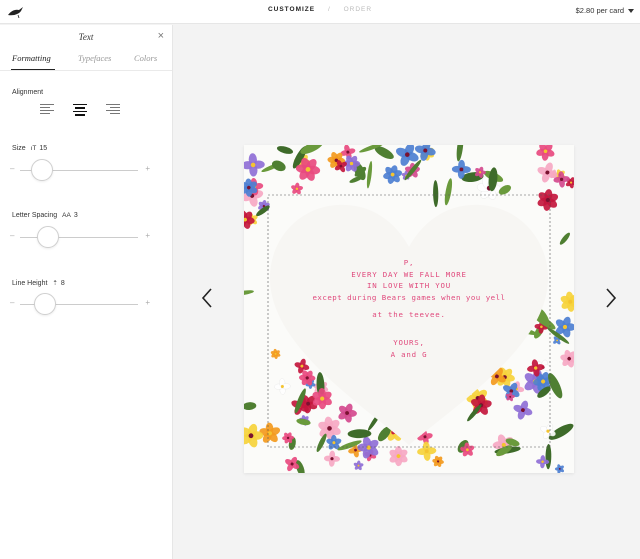  What do you see at coordinates (599, 10) in the screenshot?
I see `price-label: $2.80 per card` at bounding box center [599, 10].